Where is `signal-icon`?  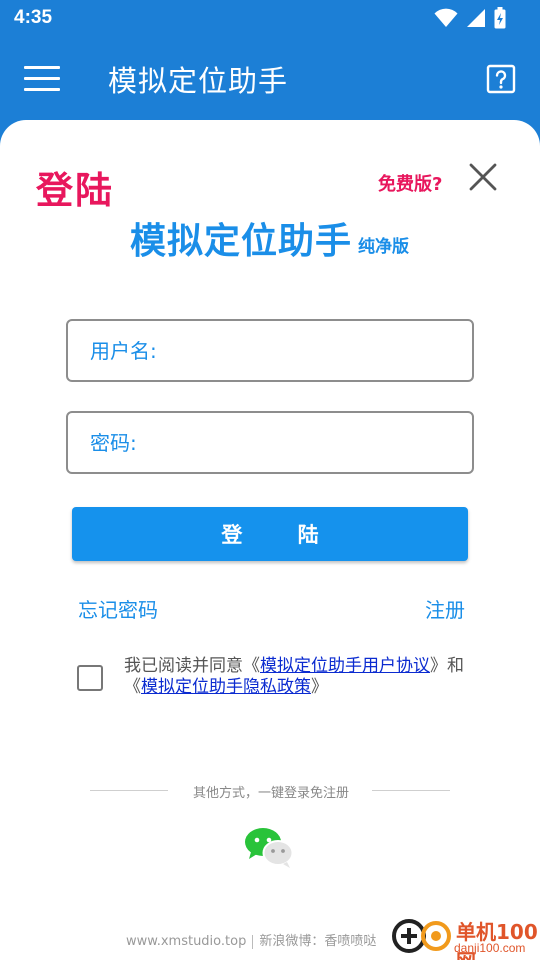 signal-icon is located at coordinates (476, 18).